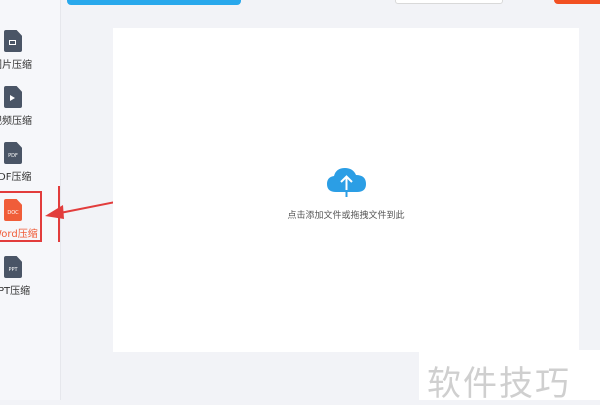 Image resolution: width=600 pixels, height=405 pixels. What do you see at coordinates (154, 2) in the screenshot?
I see `top-toolbar-button` at bounding box center [154, 2].